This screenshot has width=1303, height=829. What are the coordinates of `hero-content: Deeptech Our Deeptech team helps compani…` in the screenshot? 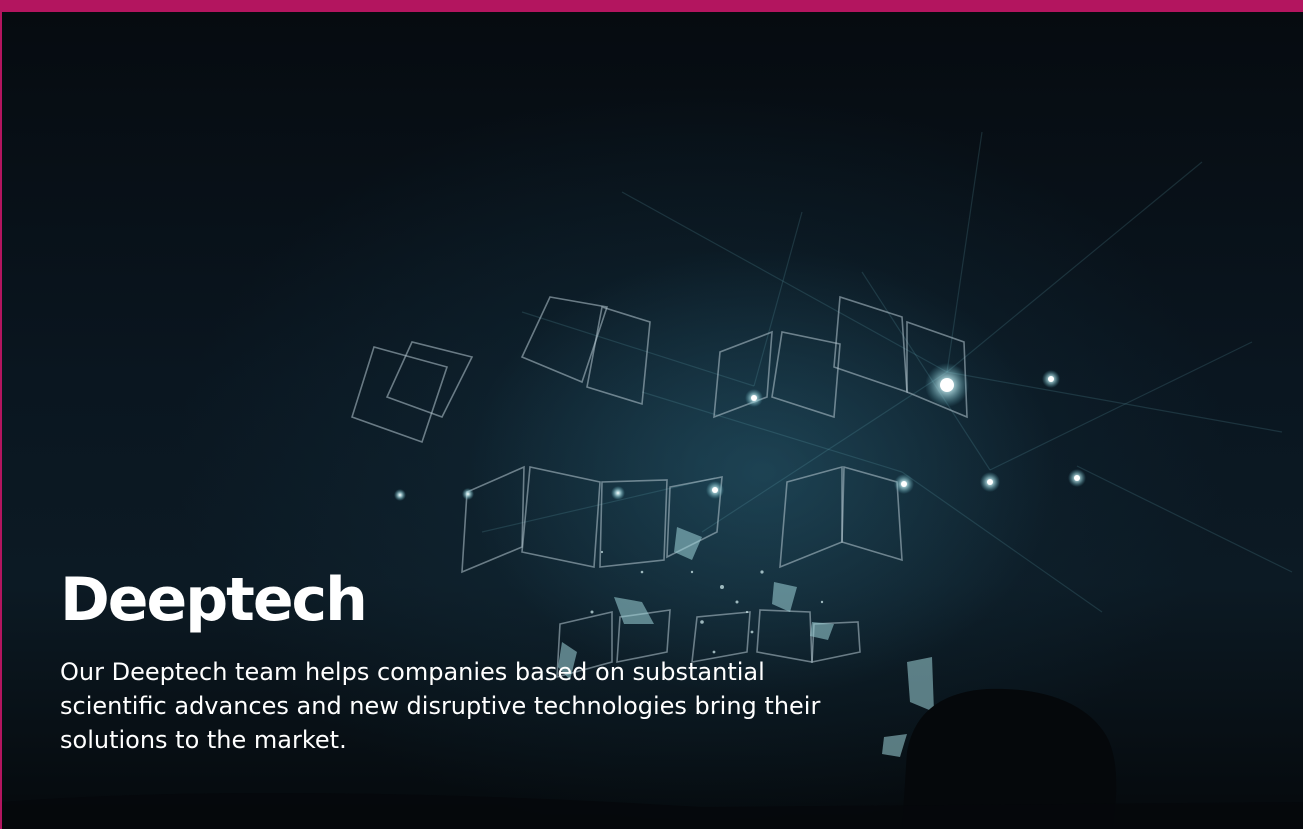 It's located at (470, 662).